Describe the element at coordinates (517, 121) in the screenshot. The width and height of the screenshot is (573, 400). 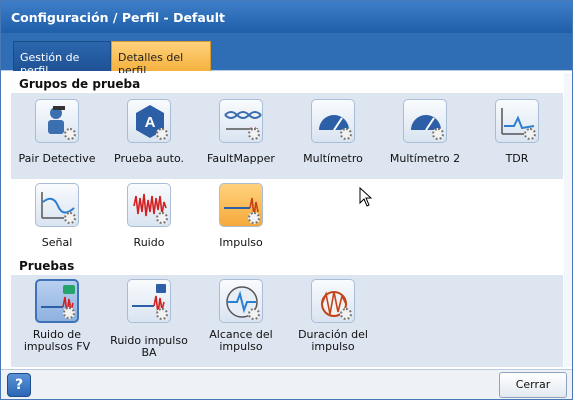
I see `tdr-icon` at that location.